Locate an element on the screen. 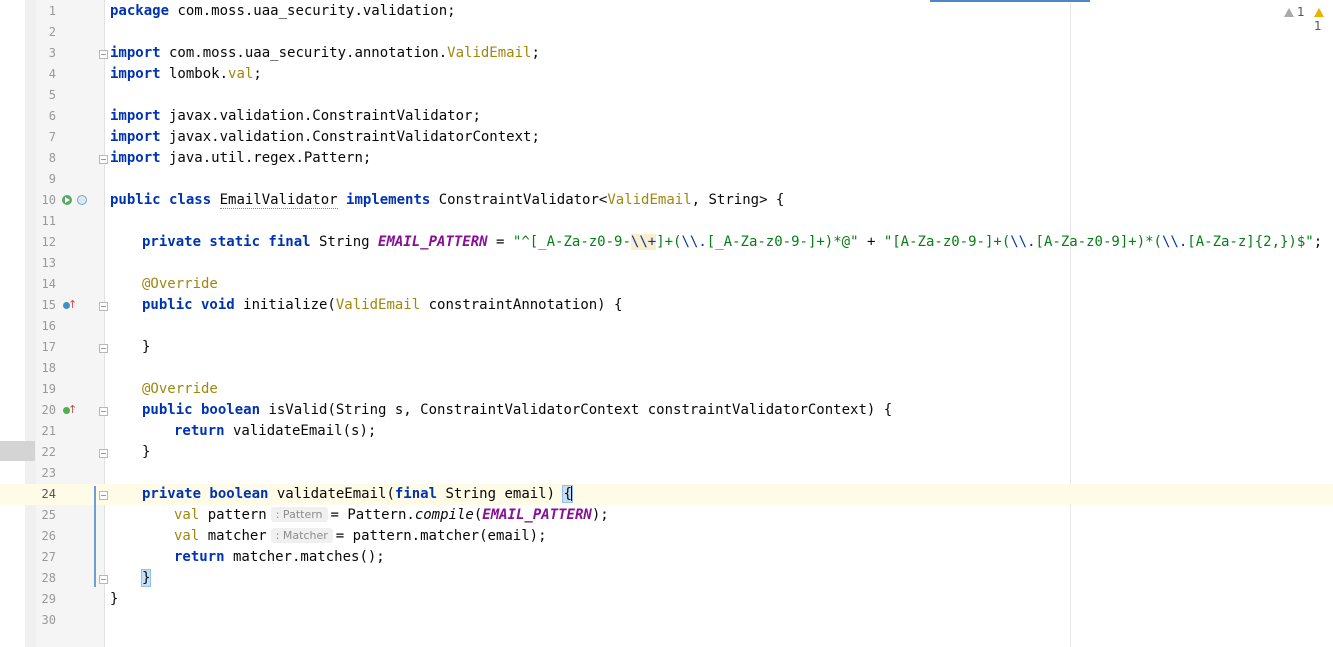  annotation: @Override is located at coordinates (180, 389).